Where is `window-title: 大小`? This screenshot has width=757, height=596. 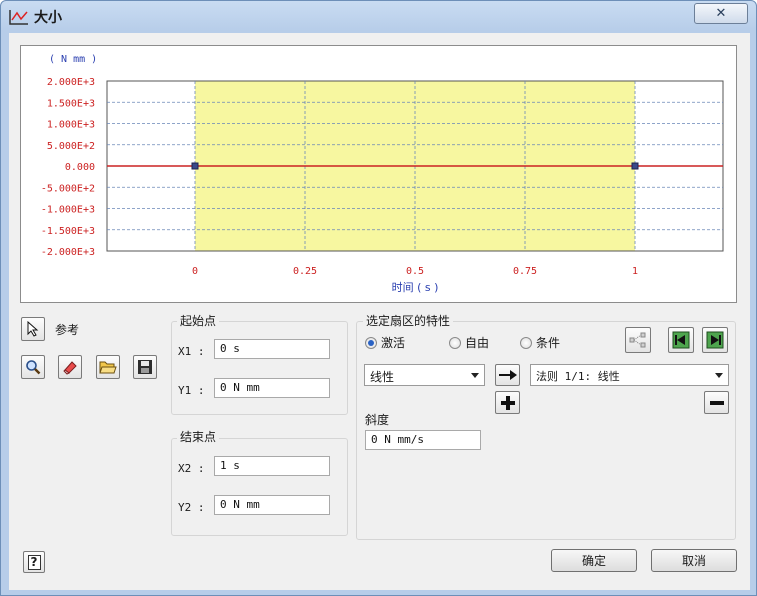 window-title: 大小 is located at coordinates (48, 18).